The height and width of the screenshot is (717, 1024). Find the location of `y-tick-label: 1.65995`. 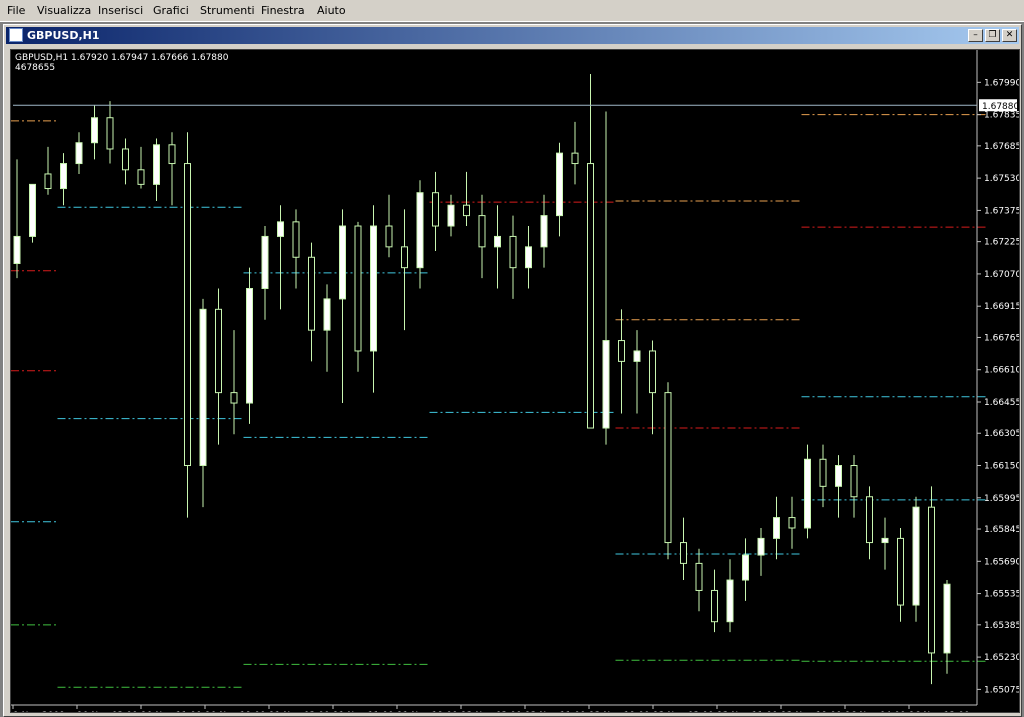

y-tick-label: 1.65995 is located at coordinates (1001, 499).